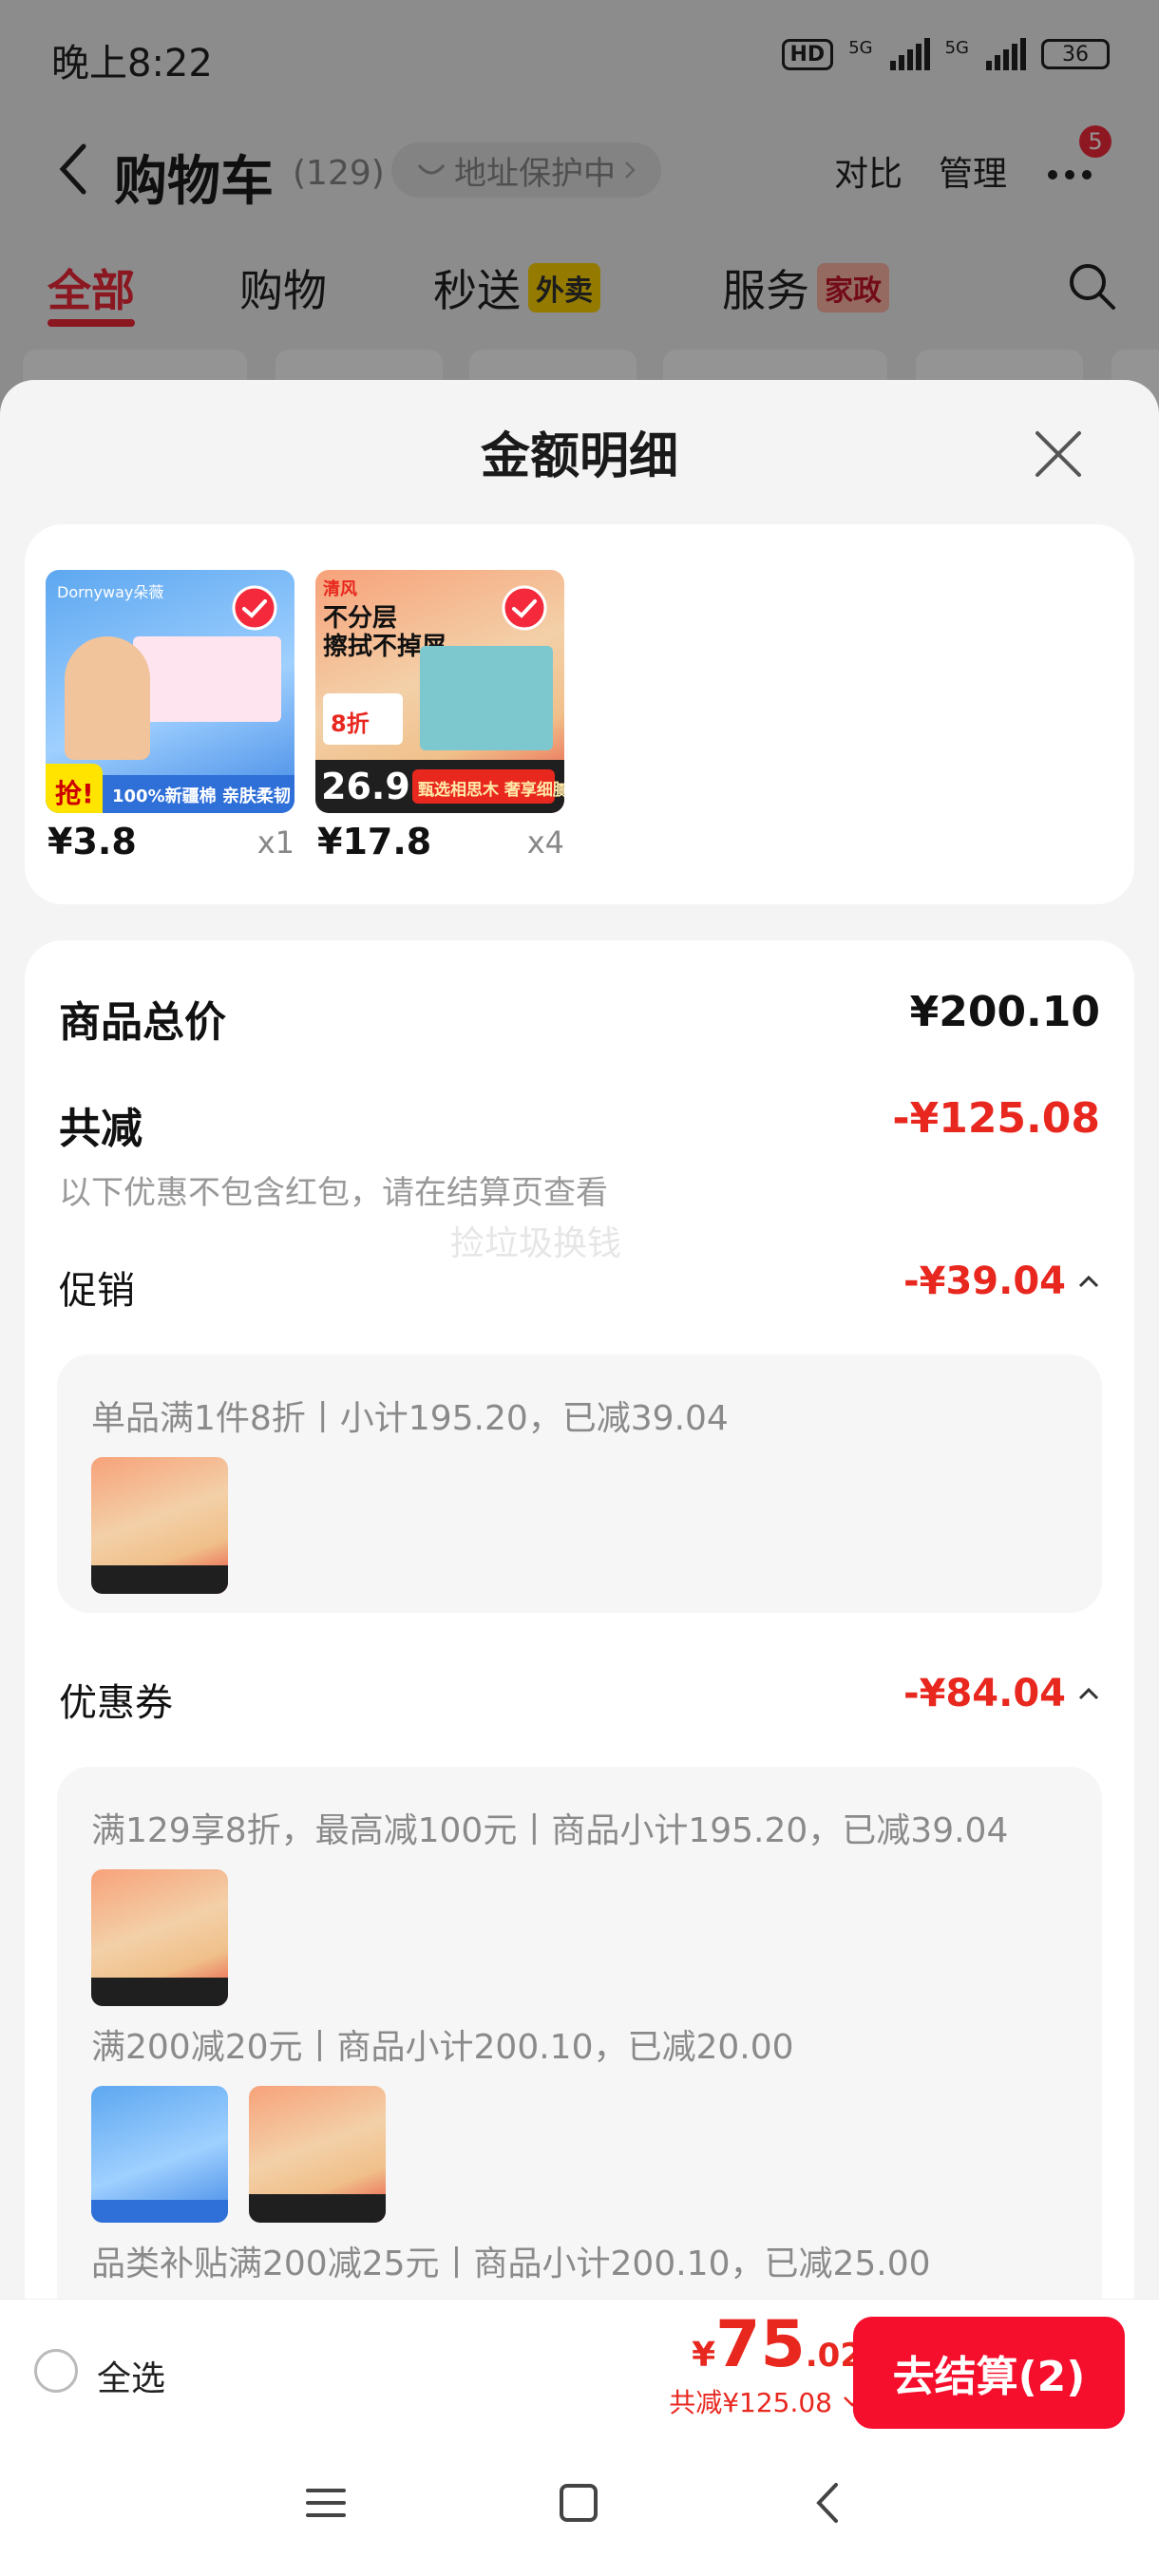 Image resolution: width=1159 pixels, height=2576 pixels. What do you see at coordinates (442, 2047) in the screenshot?
I see `coupon-rule-line: 满200减20元丨商品小计200.10，已减20.00` at bounding box center [442, 2047].